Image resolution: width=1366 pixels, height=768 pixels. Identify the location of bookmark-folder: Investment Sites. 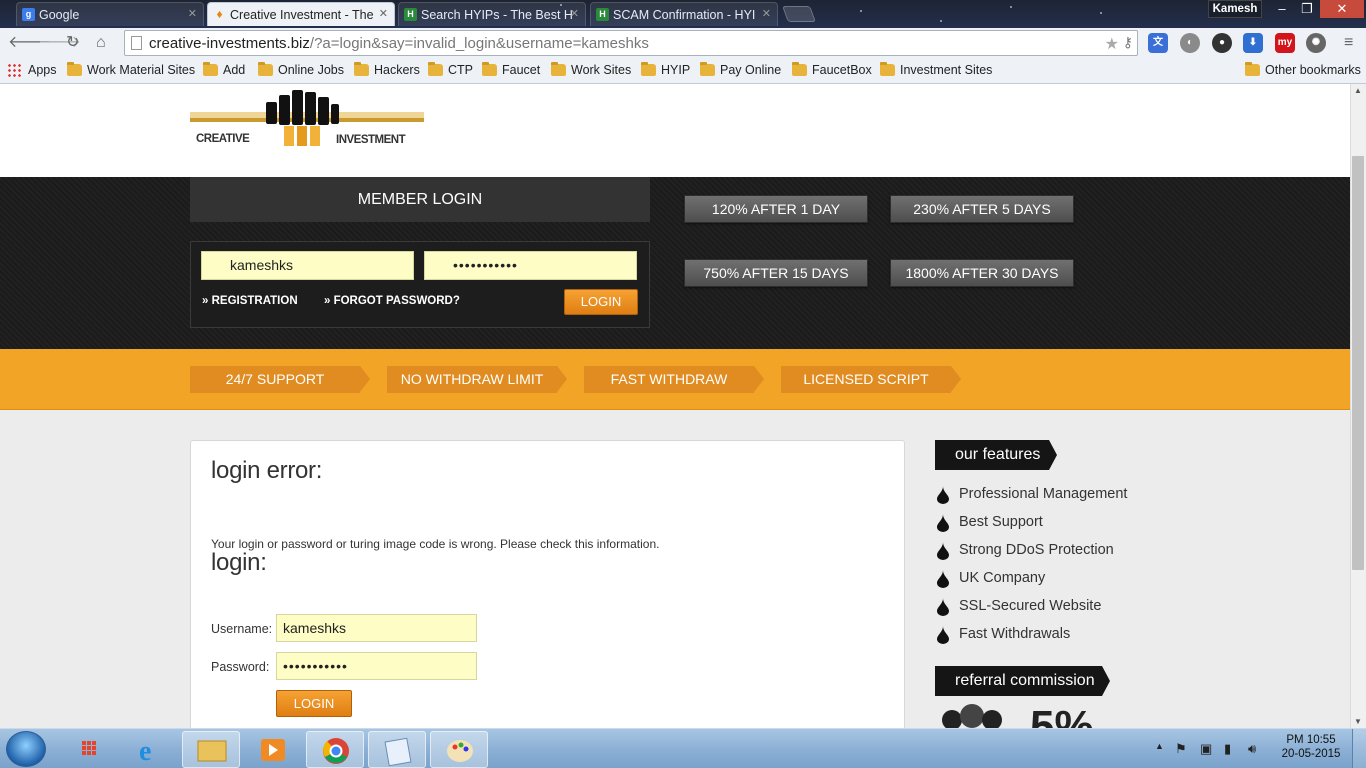
(936, 69).